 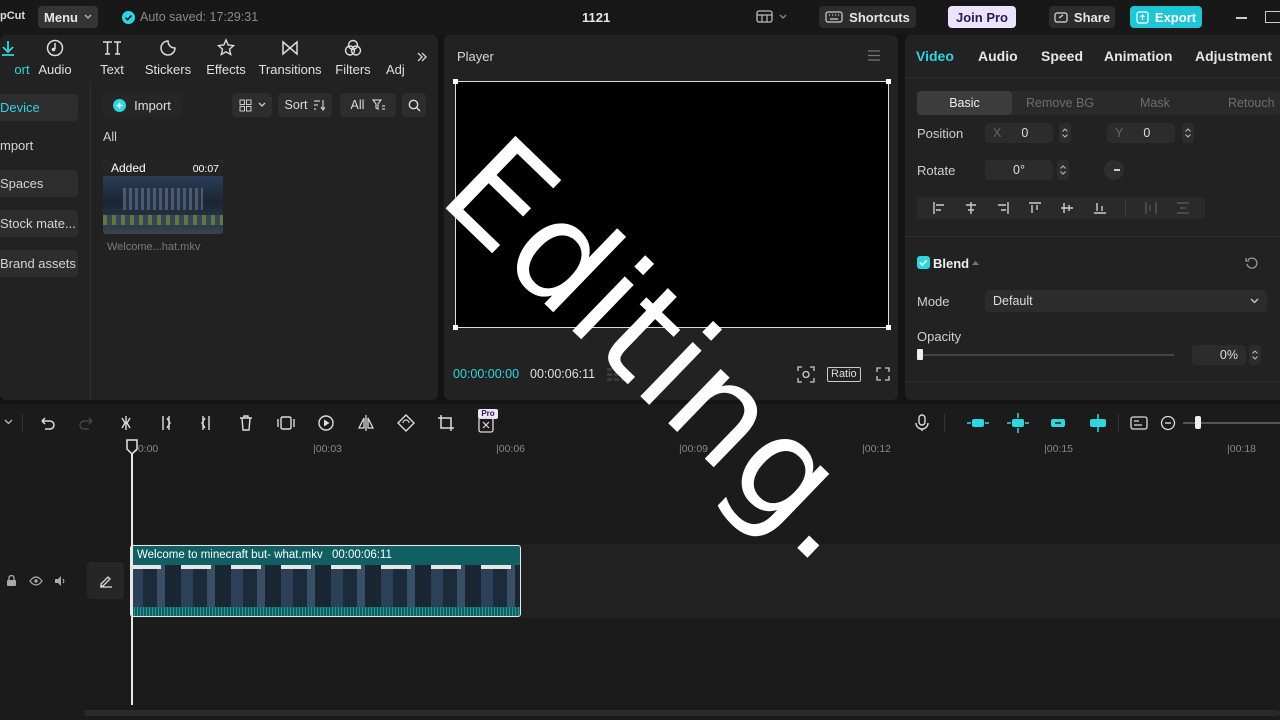 I want to click on opacity-field: 0%, so click(x=1219, y=355).